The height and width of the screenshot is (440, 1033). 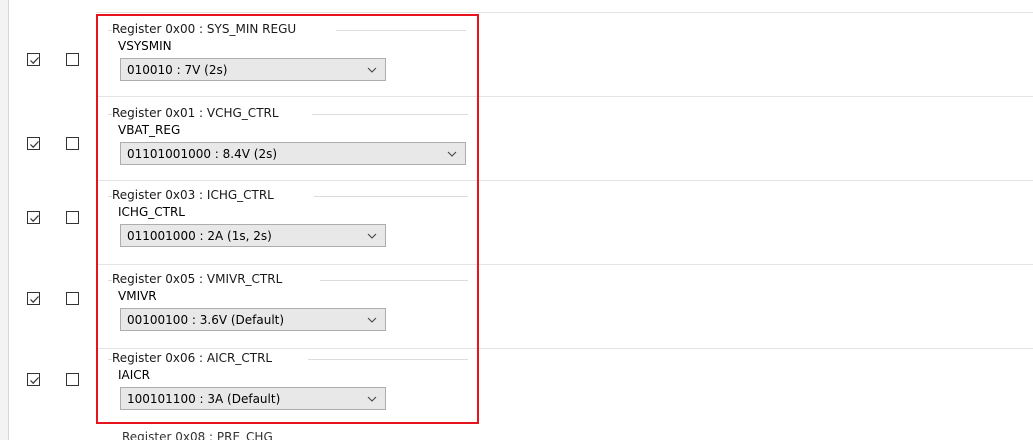 I want to click on value-dropdown: 00100100 : 3.6V (Default), so click(x=253, y=319).